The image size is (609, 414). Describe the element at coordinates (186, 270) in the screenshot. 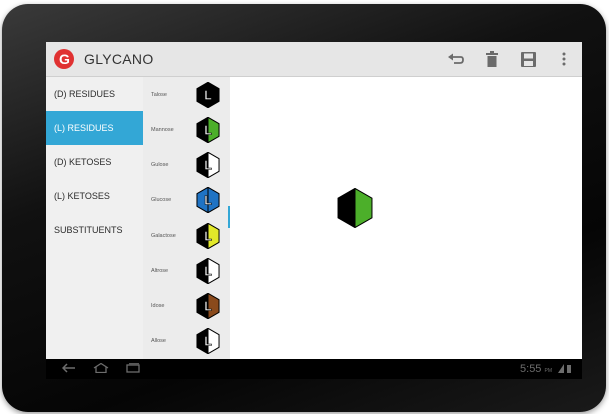

I see `residue-item-altrose: Altrose L` at that location.